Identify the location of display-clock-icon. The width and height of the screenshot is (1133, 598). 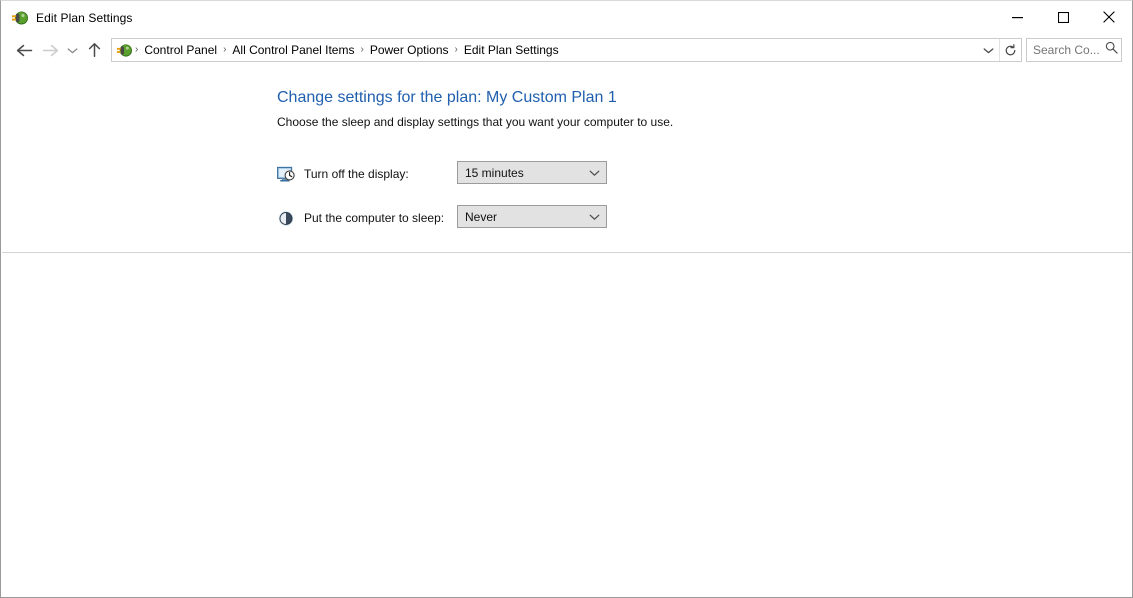
(286, 174).